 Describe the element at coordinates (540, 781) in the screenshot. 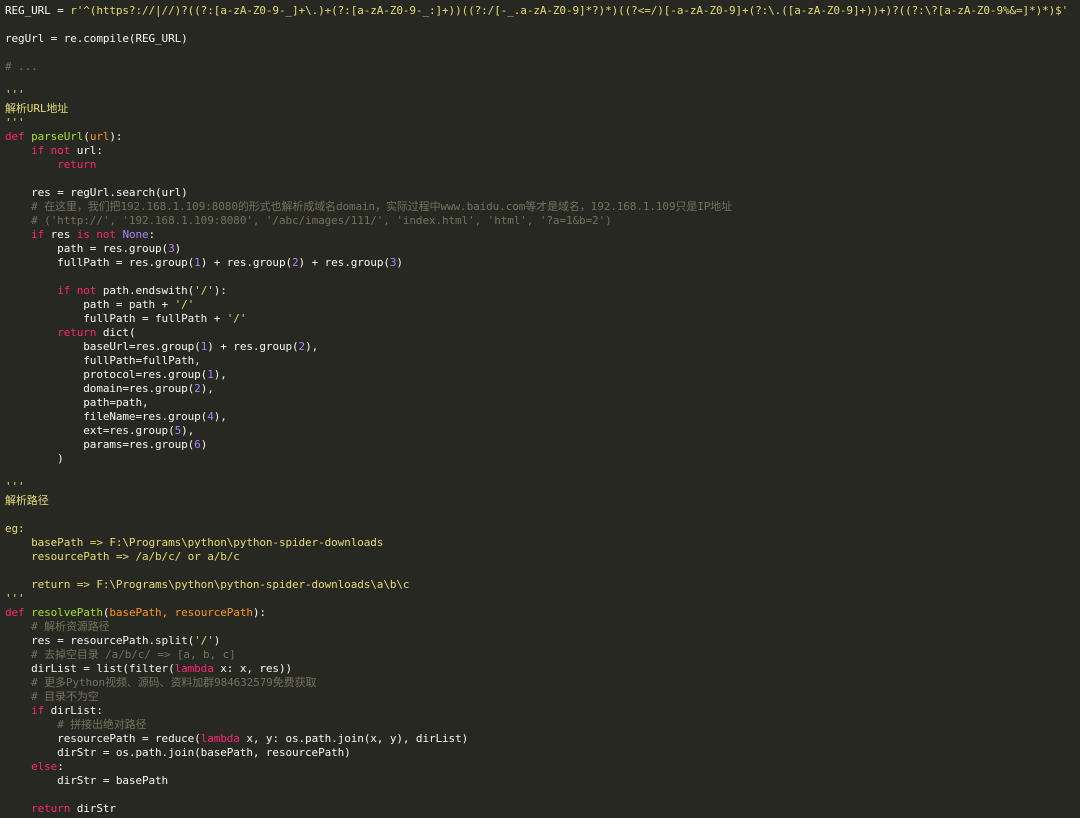

I see `code-line: dirStr = basePath` at that location.